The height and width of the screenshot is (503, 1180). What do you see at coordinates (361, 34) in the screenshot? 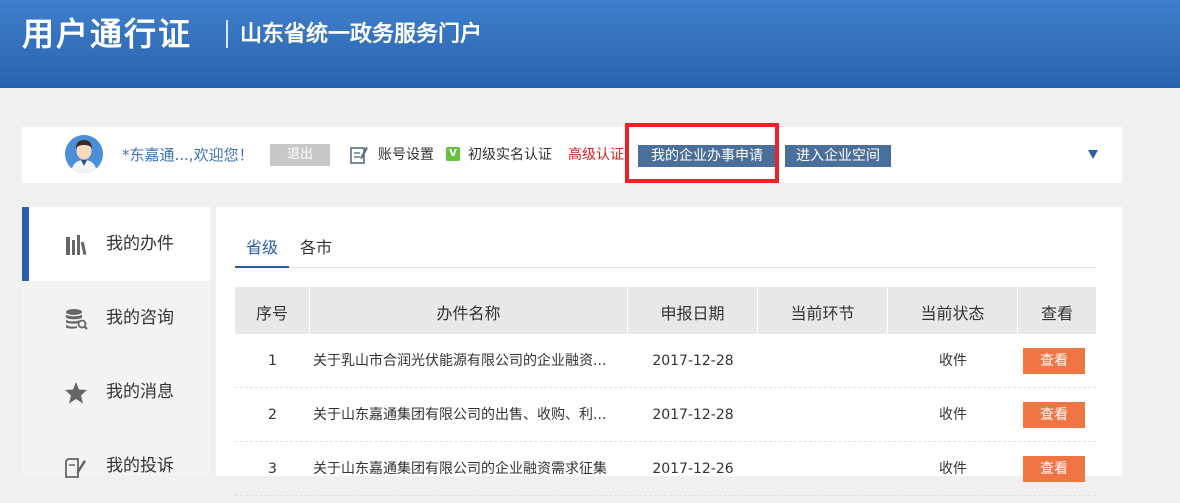
I see `portal-subtitle: 山东省统一政务服务门户` at bounding box center [361, 34].